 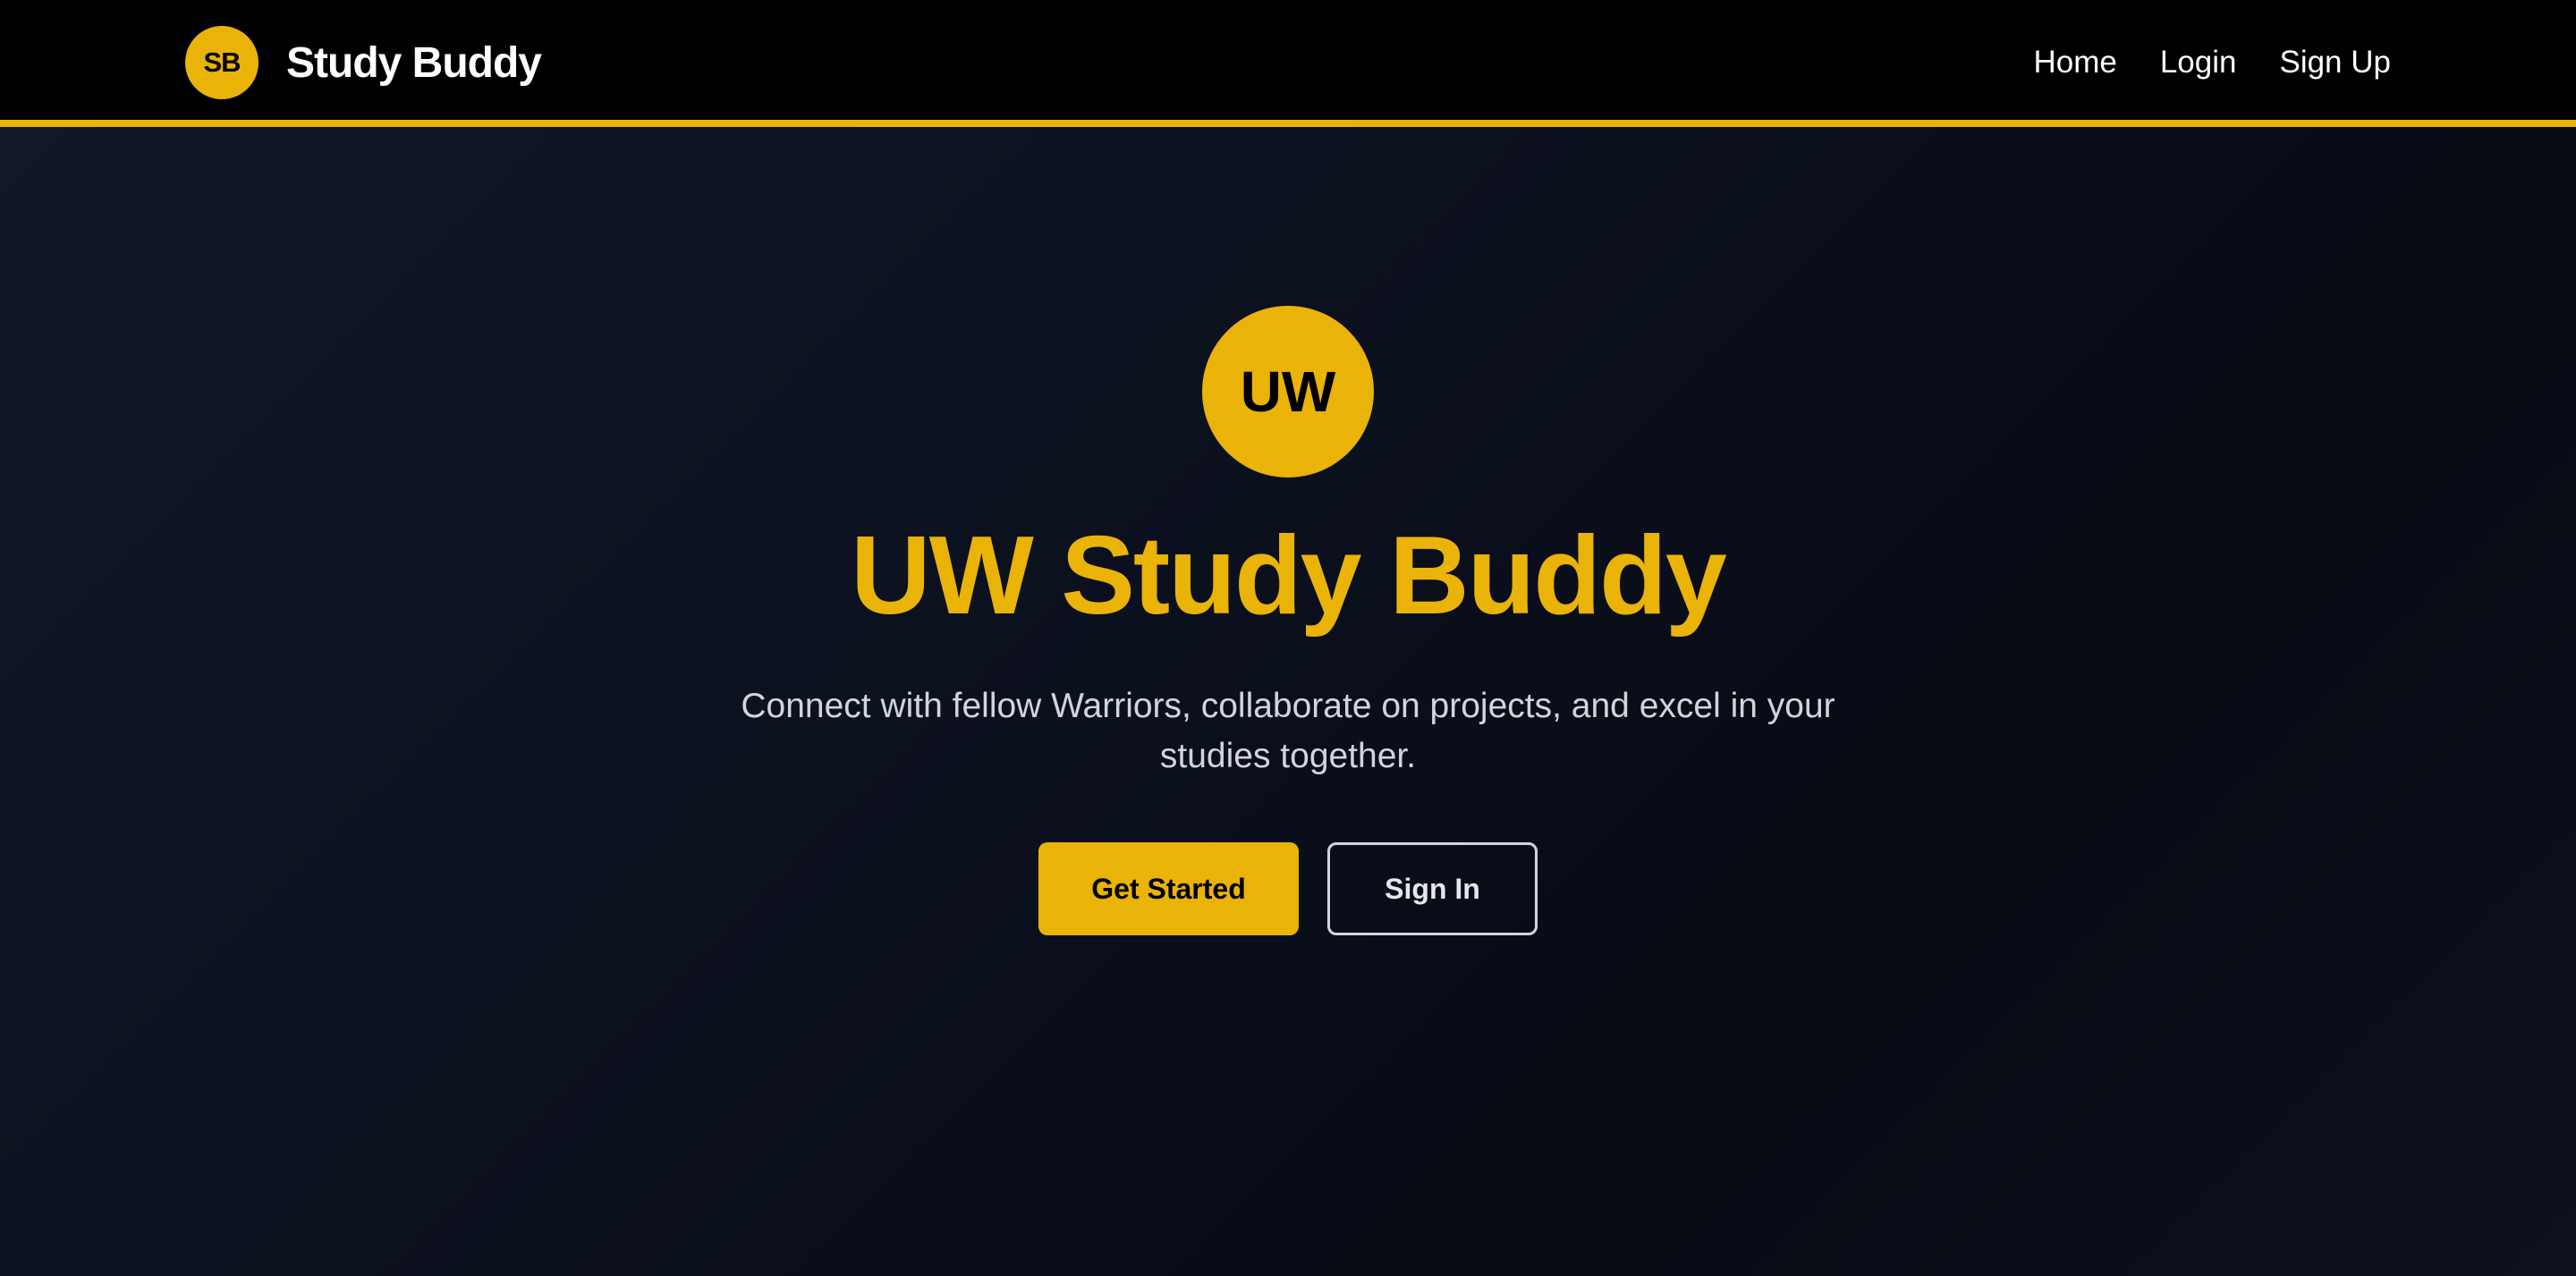 What do you see at coordinates (1432, 888) in the screenshot?
I see `sign-in-button: Sign In` at bounding box center [1432, 888].